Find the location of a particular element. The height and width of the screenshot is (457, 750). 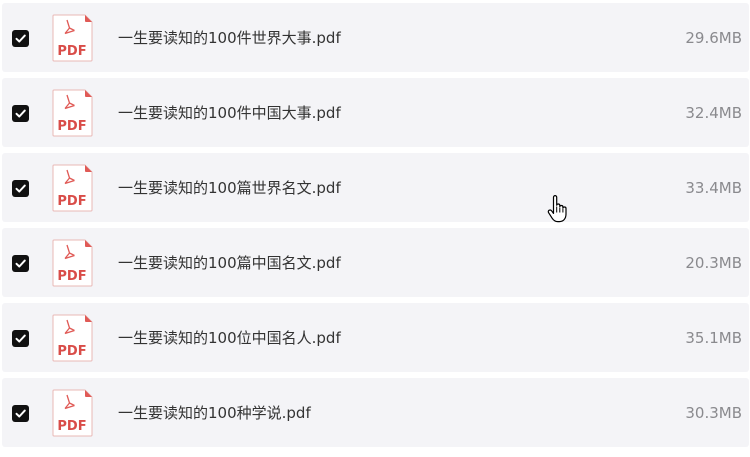

file-name: 一生要读知的100件中国大事.pdf is located at coordinates (229, 113).